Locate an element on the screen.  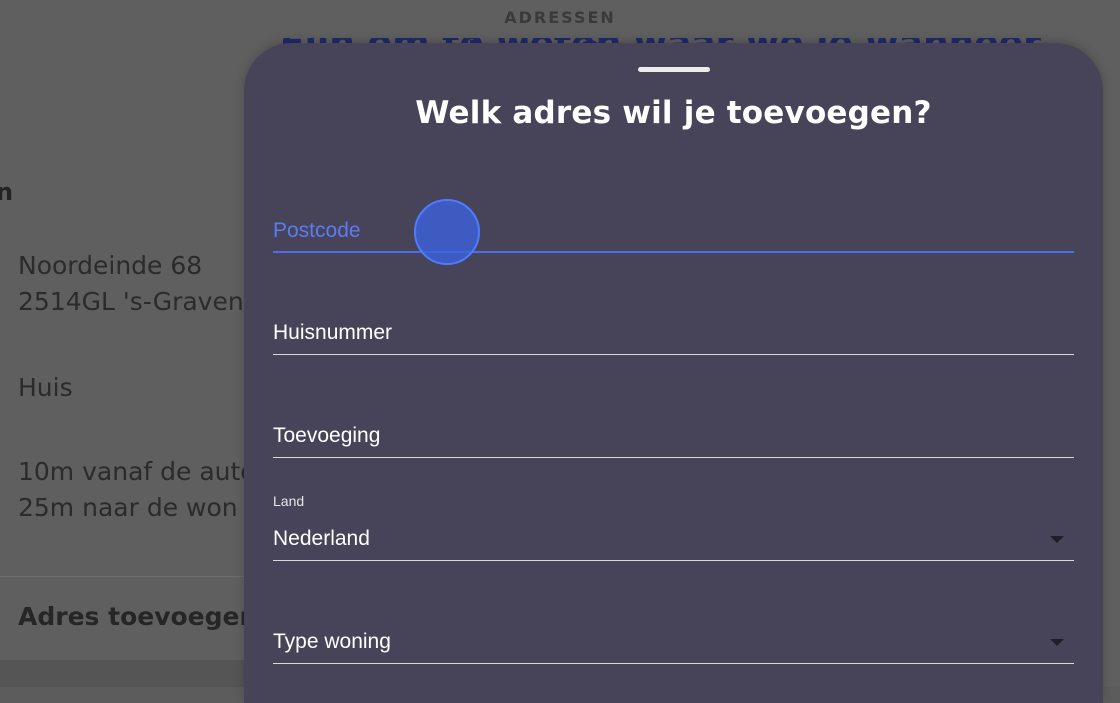
huisnummer-label: Huisnummer is located at coordinates (333, 332).